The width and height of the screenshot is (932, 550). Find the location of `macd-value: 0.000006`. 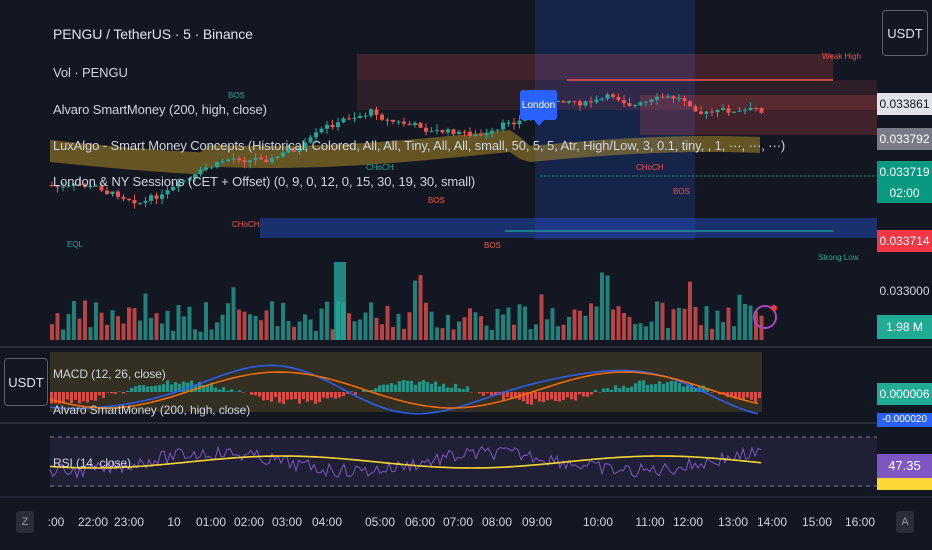

macd-value: 0.000006 is located at coordinates (904, 394).